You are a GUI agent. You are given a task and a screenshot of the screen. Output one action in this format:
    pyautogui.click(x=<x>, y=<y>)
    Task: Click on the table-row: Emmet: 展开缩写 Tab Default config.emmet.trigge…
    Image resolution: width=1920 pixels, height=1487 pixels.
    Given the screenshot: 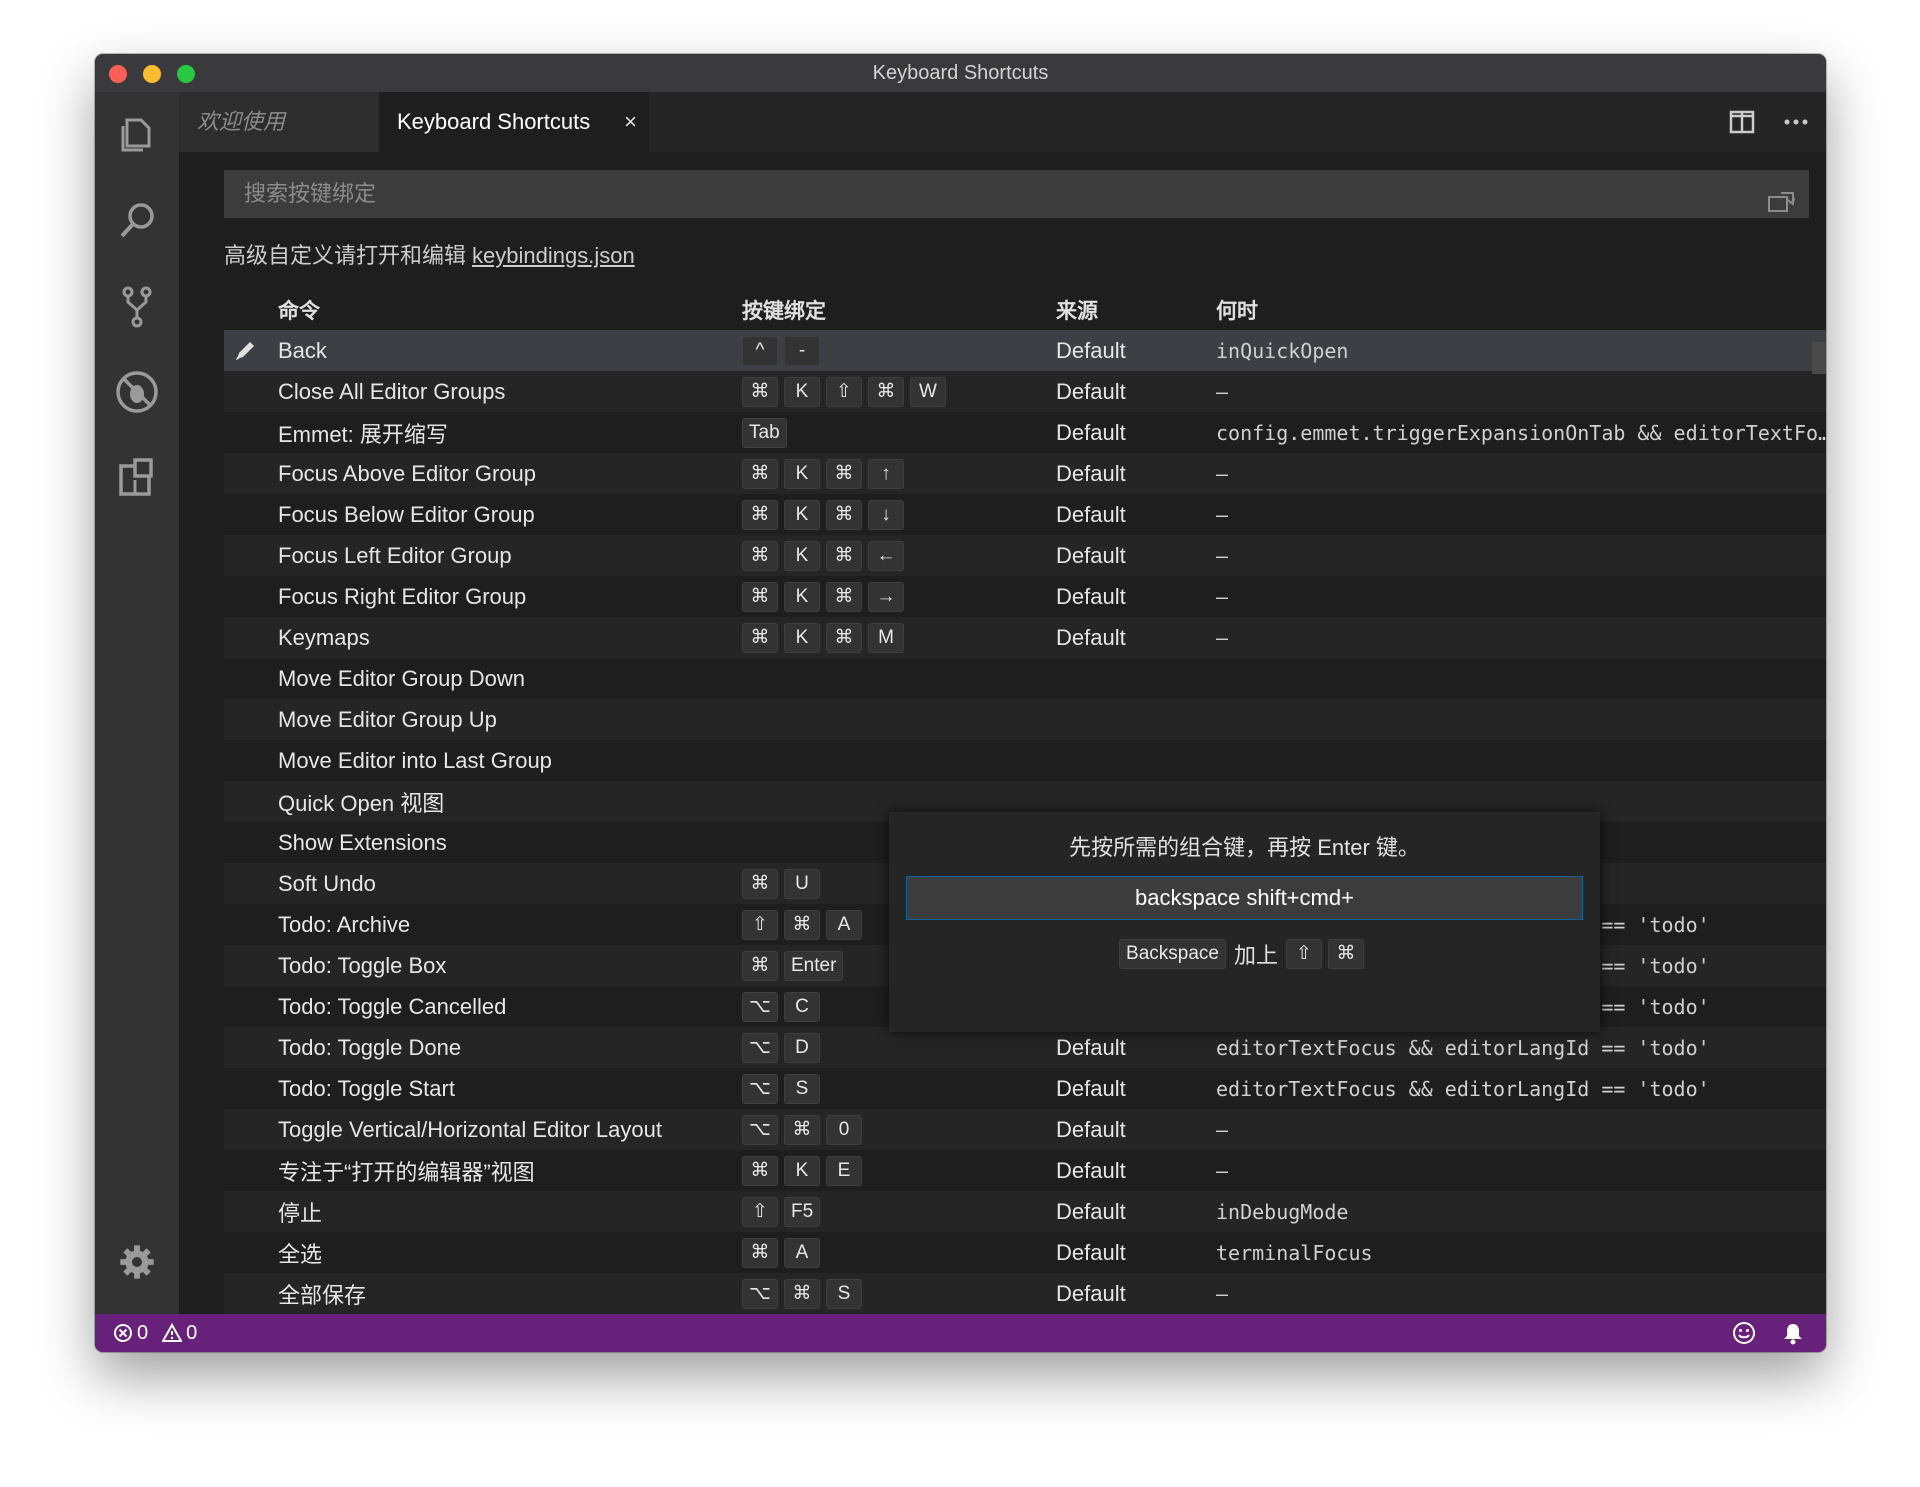 What is the action you would take?
    pyautogui.click(x=1025, y=432)
    